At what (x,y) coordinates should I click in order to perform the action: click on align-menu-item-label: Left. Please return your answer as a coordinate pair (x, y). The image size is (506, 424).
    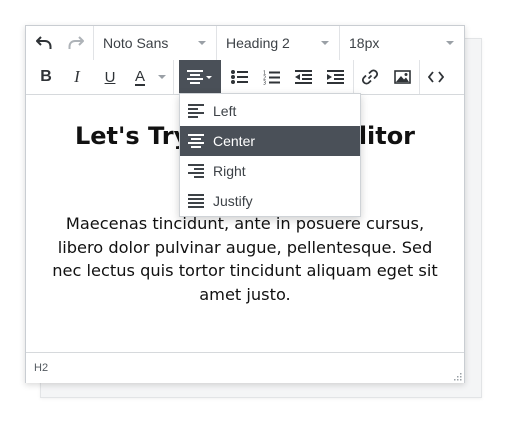
    Looking at the image, I should click on (225, 111).